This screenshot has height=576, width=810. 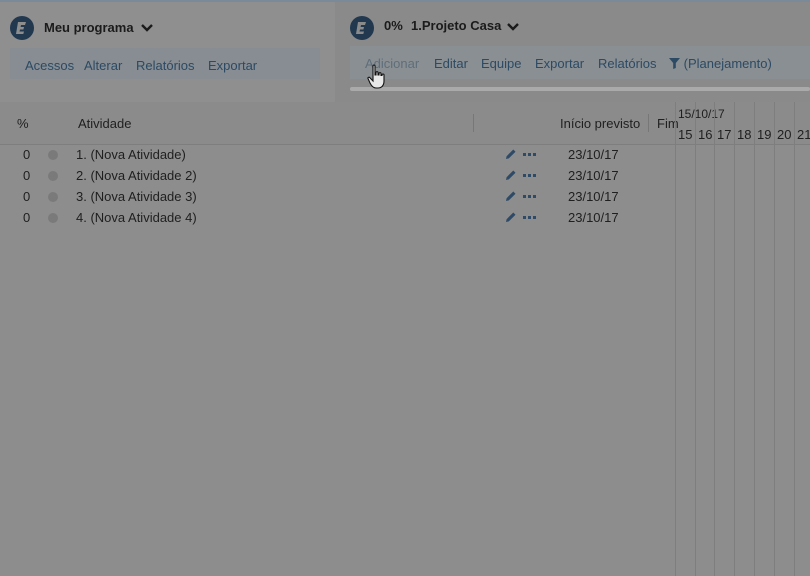 I want to click on row-activity-name: 1. (Nova Atividade), so click(x=131, y=154).